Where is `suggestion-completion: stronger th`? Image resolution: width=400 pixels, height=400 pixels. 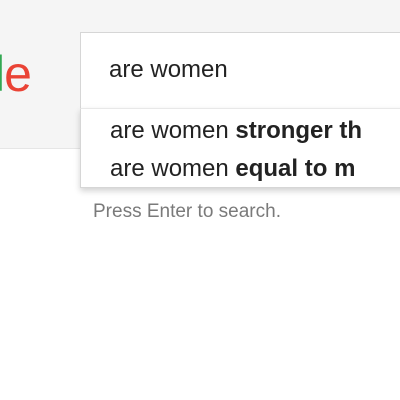
suggestion-completion: stronger th is located at coordinates (299, 130).